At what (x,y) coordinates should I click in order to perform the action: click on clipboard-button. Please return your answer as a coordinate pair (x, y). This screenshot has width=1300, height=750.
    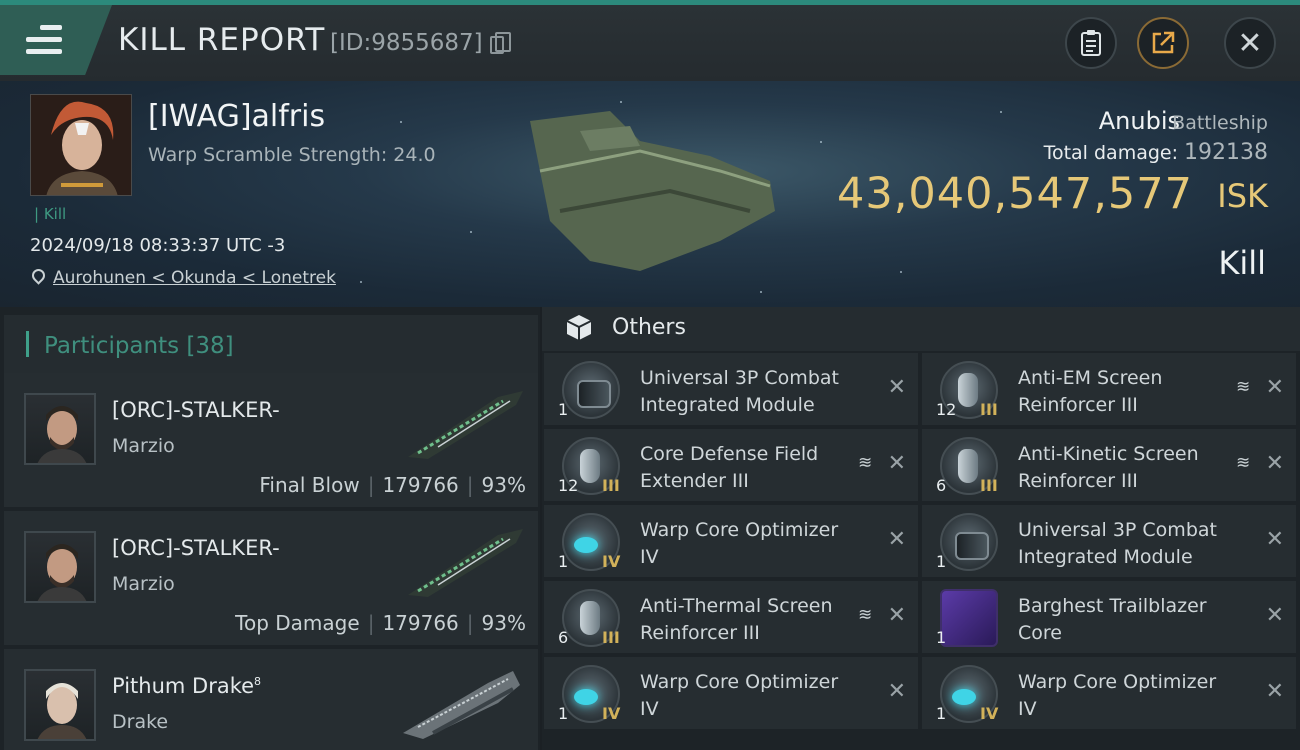
    Looking at the image, I should click on (1091, 43).